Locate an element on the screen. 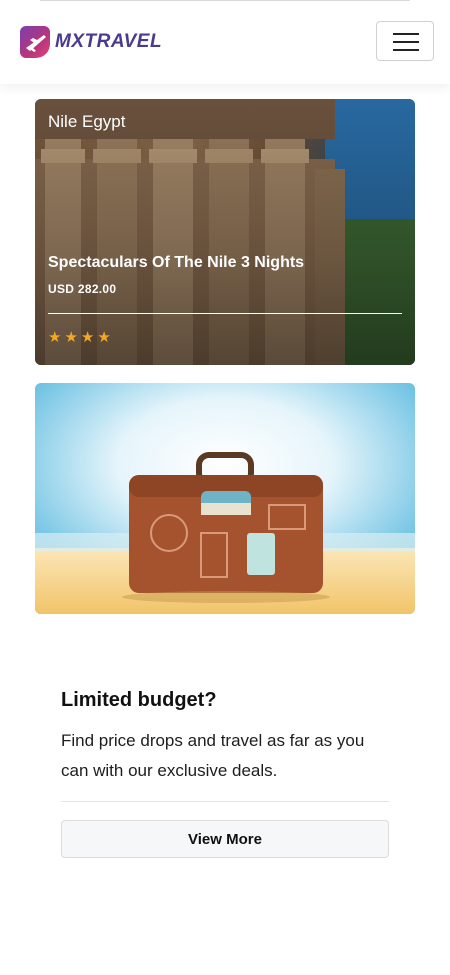 The image size is (450, 975). promo-title: Limited budget? is located at coordinates (139, 700).